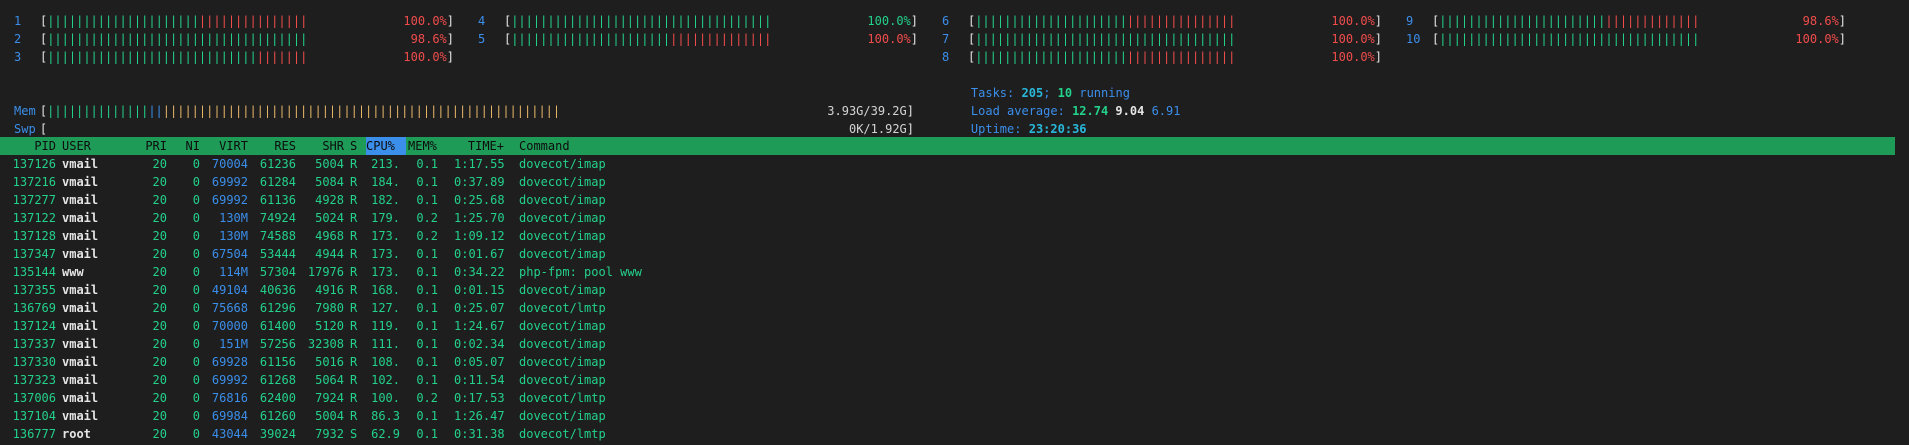 Image resolution: width=1909 pixels, height=445 pixels. I want to click on cpu-user-ticks: |||||||||||||||||||||, so click(123, 21).